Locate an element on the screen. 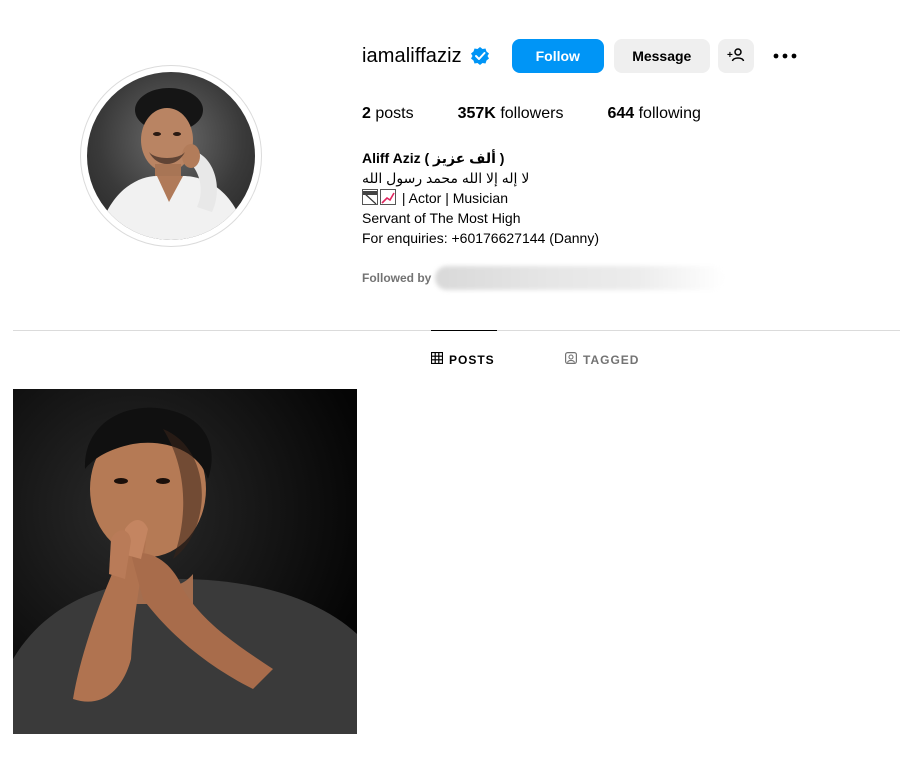  active-tab-indicator is located at coordinates (464, 330).